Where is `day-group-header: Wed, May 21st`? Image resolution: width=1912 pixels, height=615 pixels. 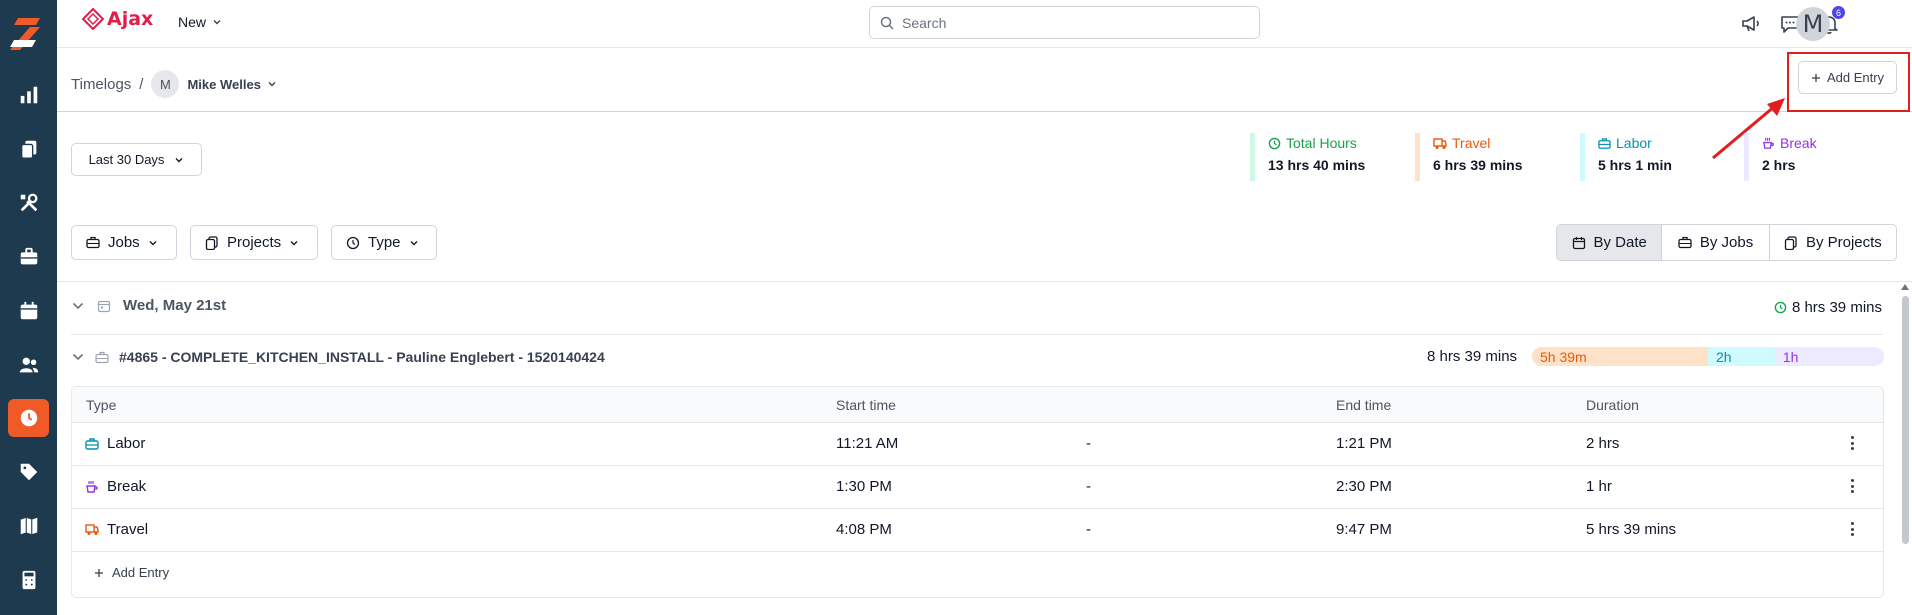
day-group-header: Wed, May 21st is located at coordinates (148, 305).